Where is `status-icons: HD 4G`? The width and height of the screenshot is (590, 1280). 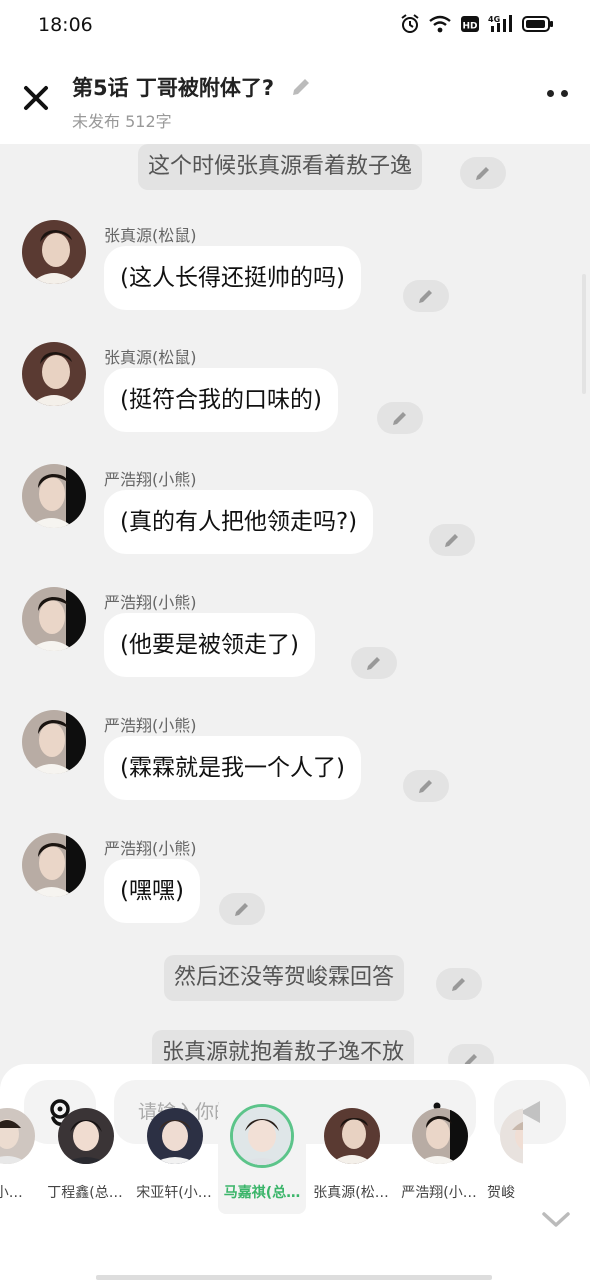 status-icons: HD 4G is located at coordinates (477, 24).